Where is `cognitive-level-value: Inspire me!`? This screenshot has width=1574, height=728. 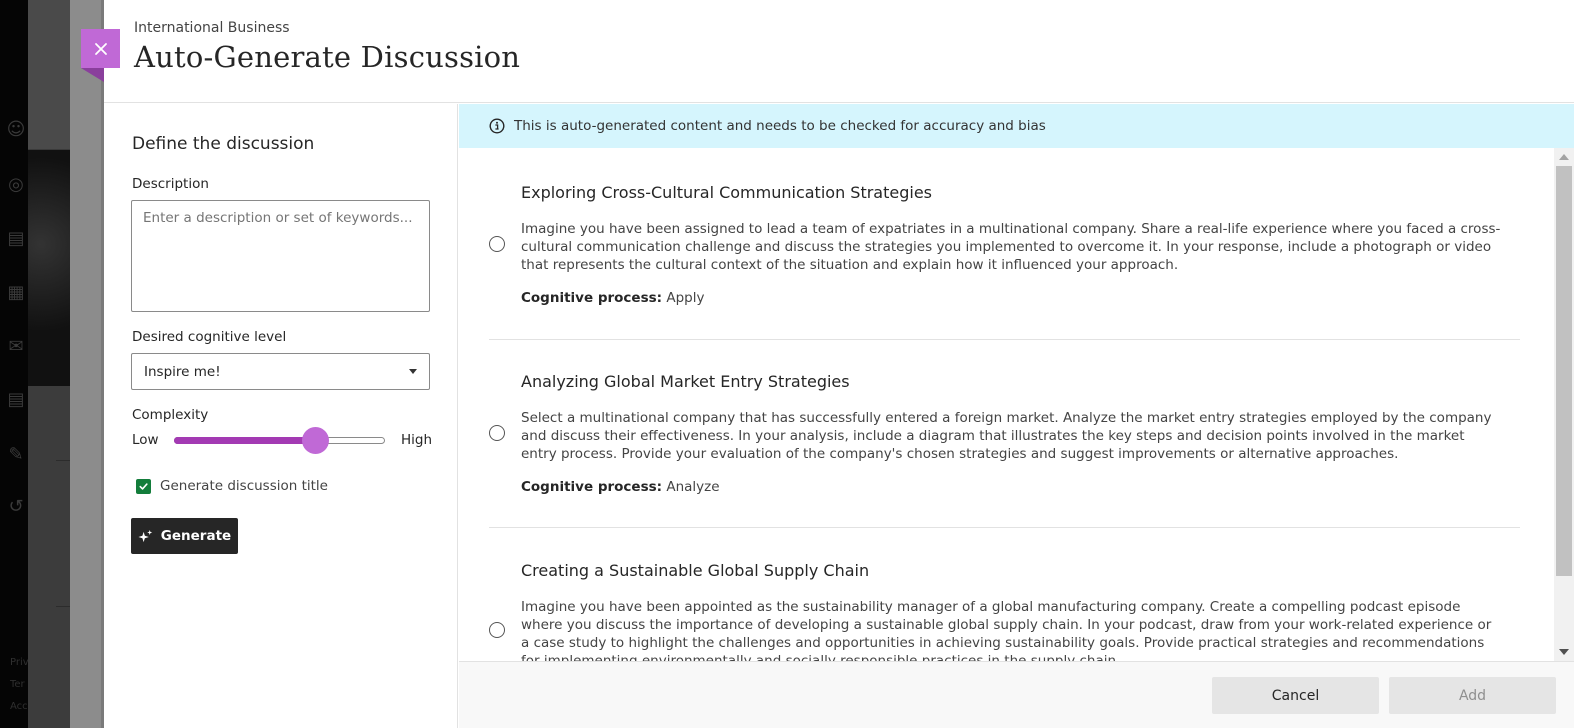
cognitive-level-value: Inspire me! is located at coordinates (182, 371).